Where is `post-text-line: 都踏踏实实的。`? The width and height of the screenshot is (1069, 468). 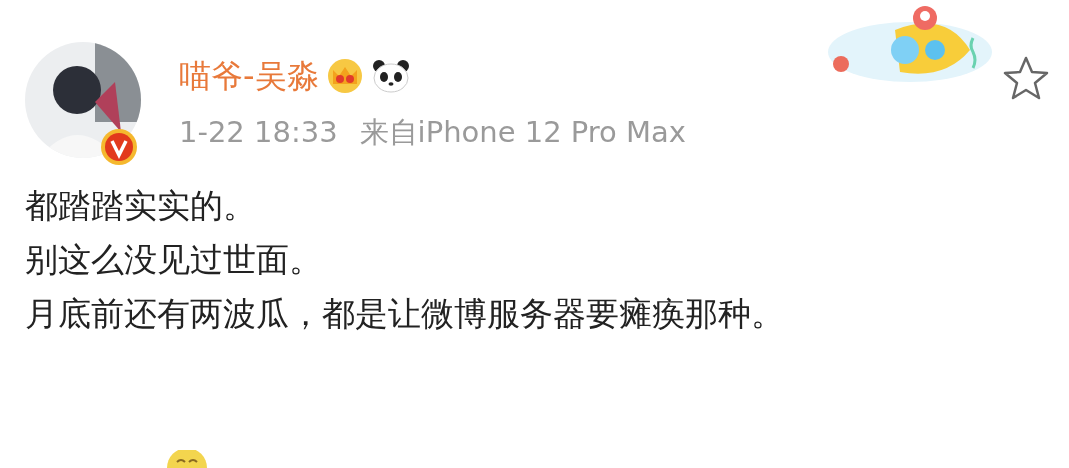 post-text-line: 都踏踏实实的。 is located at coordinates (141, 206).